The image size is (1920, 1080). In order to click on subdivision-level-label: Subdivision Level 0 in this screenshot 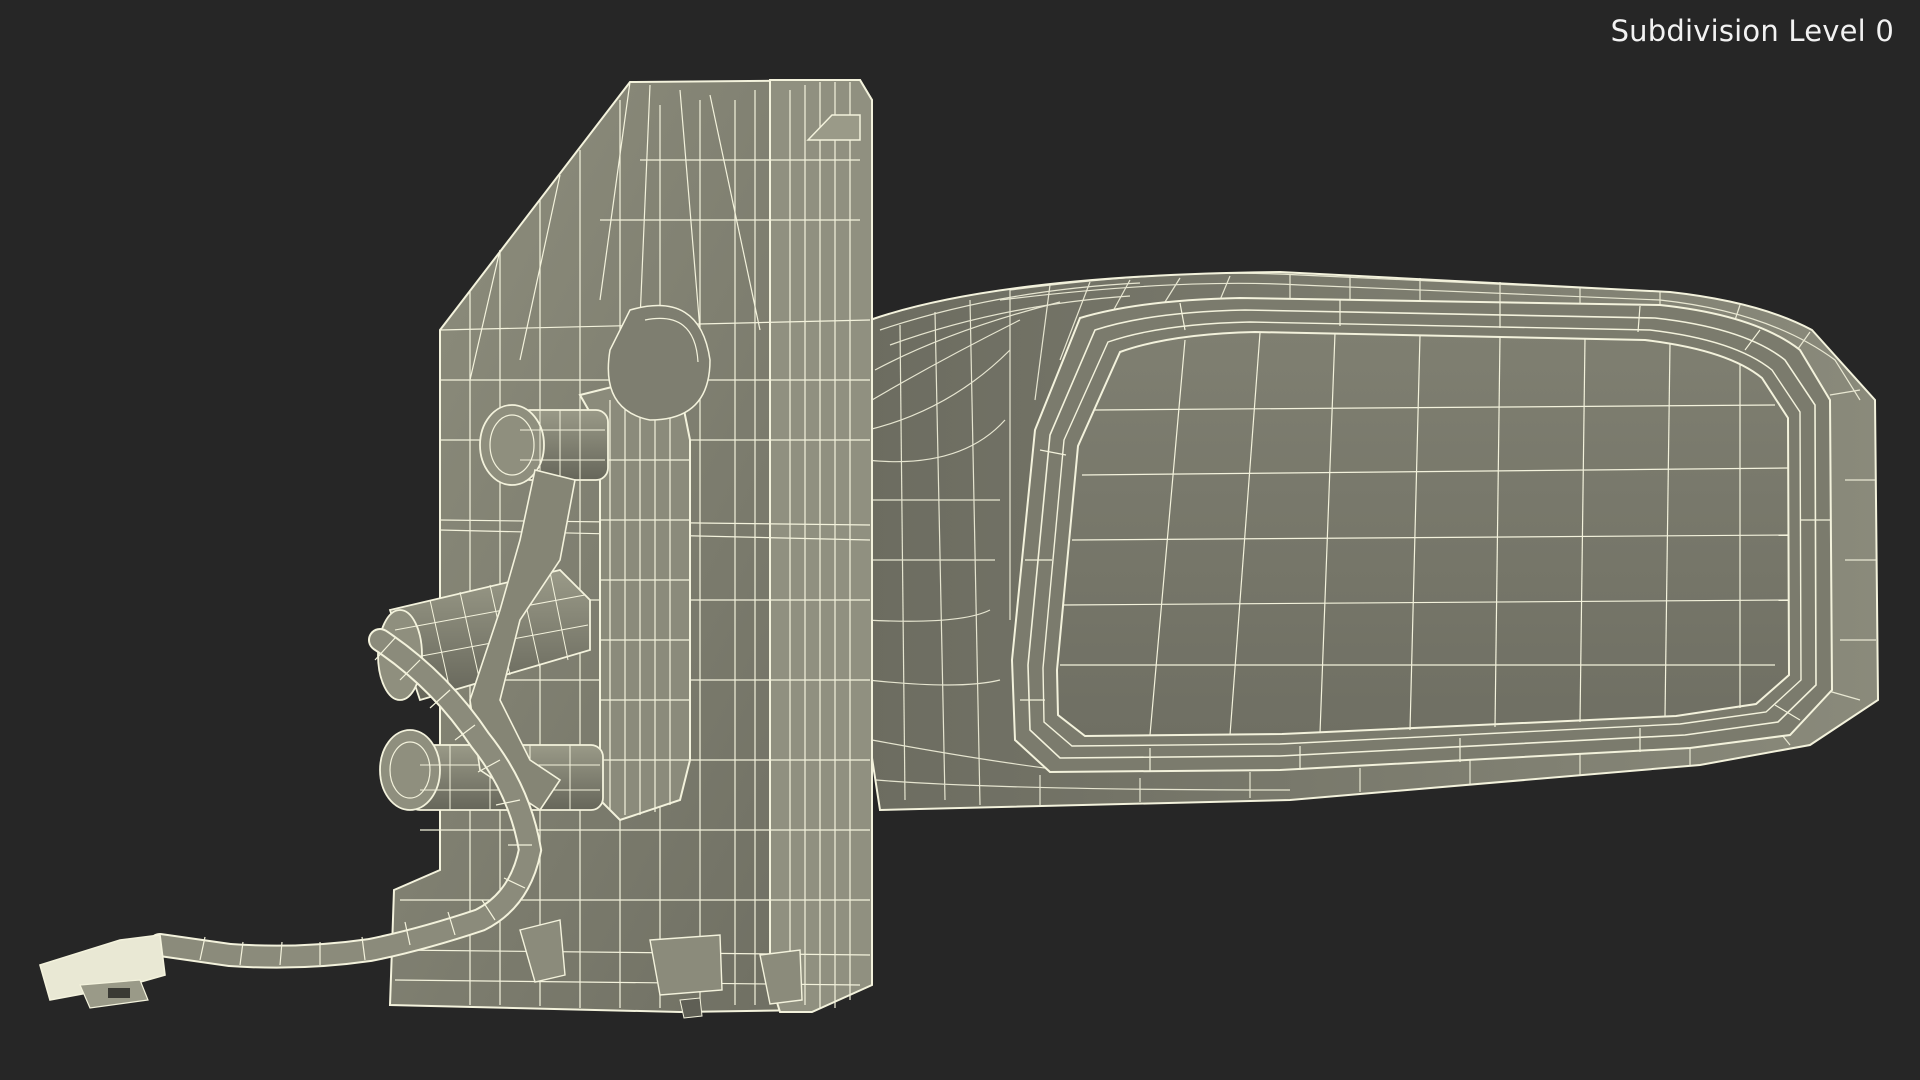, I will do `click(1752, 31)`.